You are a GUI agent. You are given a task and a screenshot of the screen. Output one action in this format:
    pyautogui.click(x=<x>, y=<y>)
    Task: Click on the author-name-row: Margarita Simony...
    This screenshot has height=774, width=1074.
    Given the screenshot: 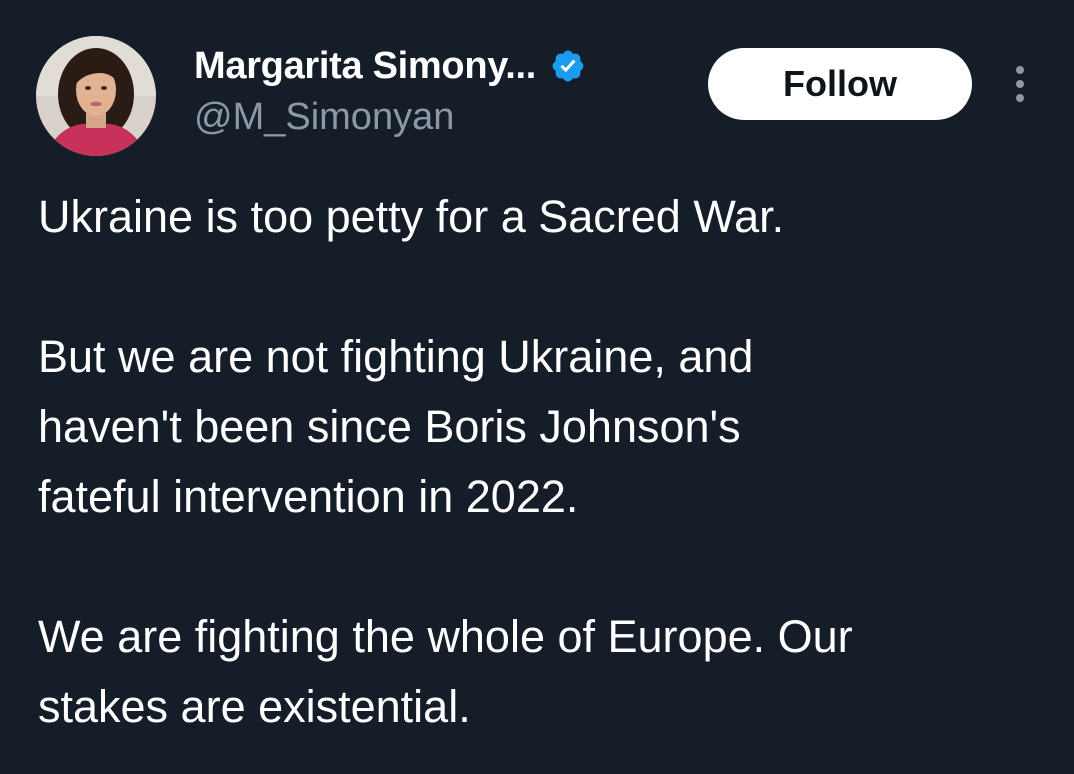 What is the action you would take?
    pyautogui.click(x=390, y=66)
    